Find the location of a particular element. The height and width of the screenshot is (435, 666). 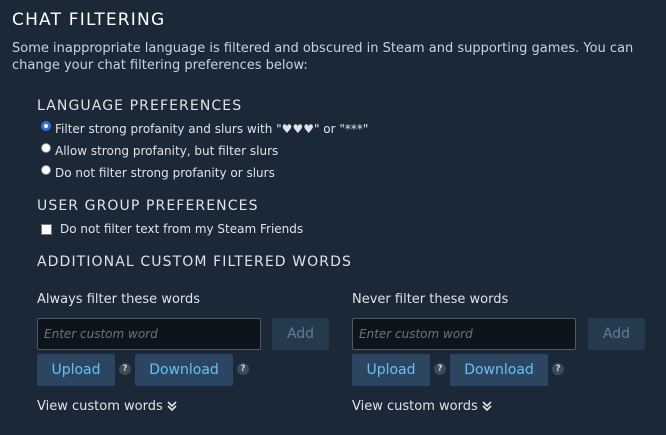

option-label: Do not filter strong profanity or slurs is located at coordinates (165, 173).